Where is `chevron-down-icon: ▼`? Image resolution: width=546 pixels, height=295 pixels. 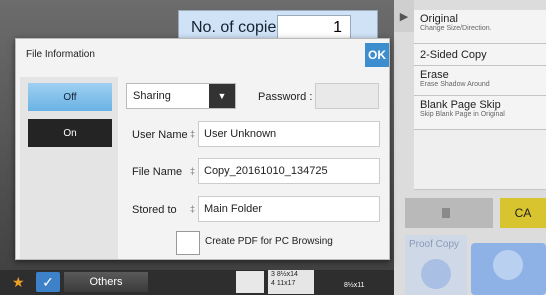 chevron-down-icon: ▼ is located at coordinates (222, 96).